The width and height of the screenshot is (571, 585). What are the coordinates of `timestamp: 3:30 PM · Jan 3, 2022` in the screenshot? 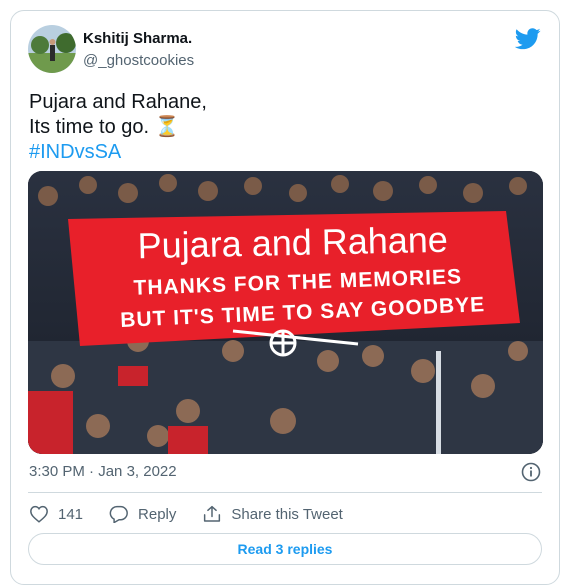 It's located at (103, 471).